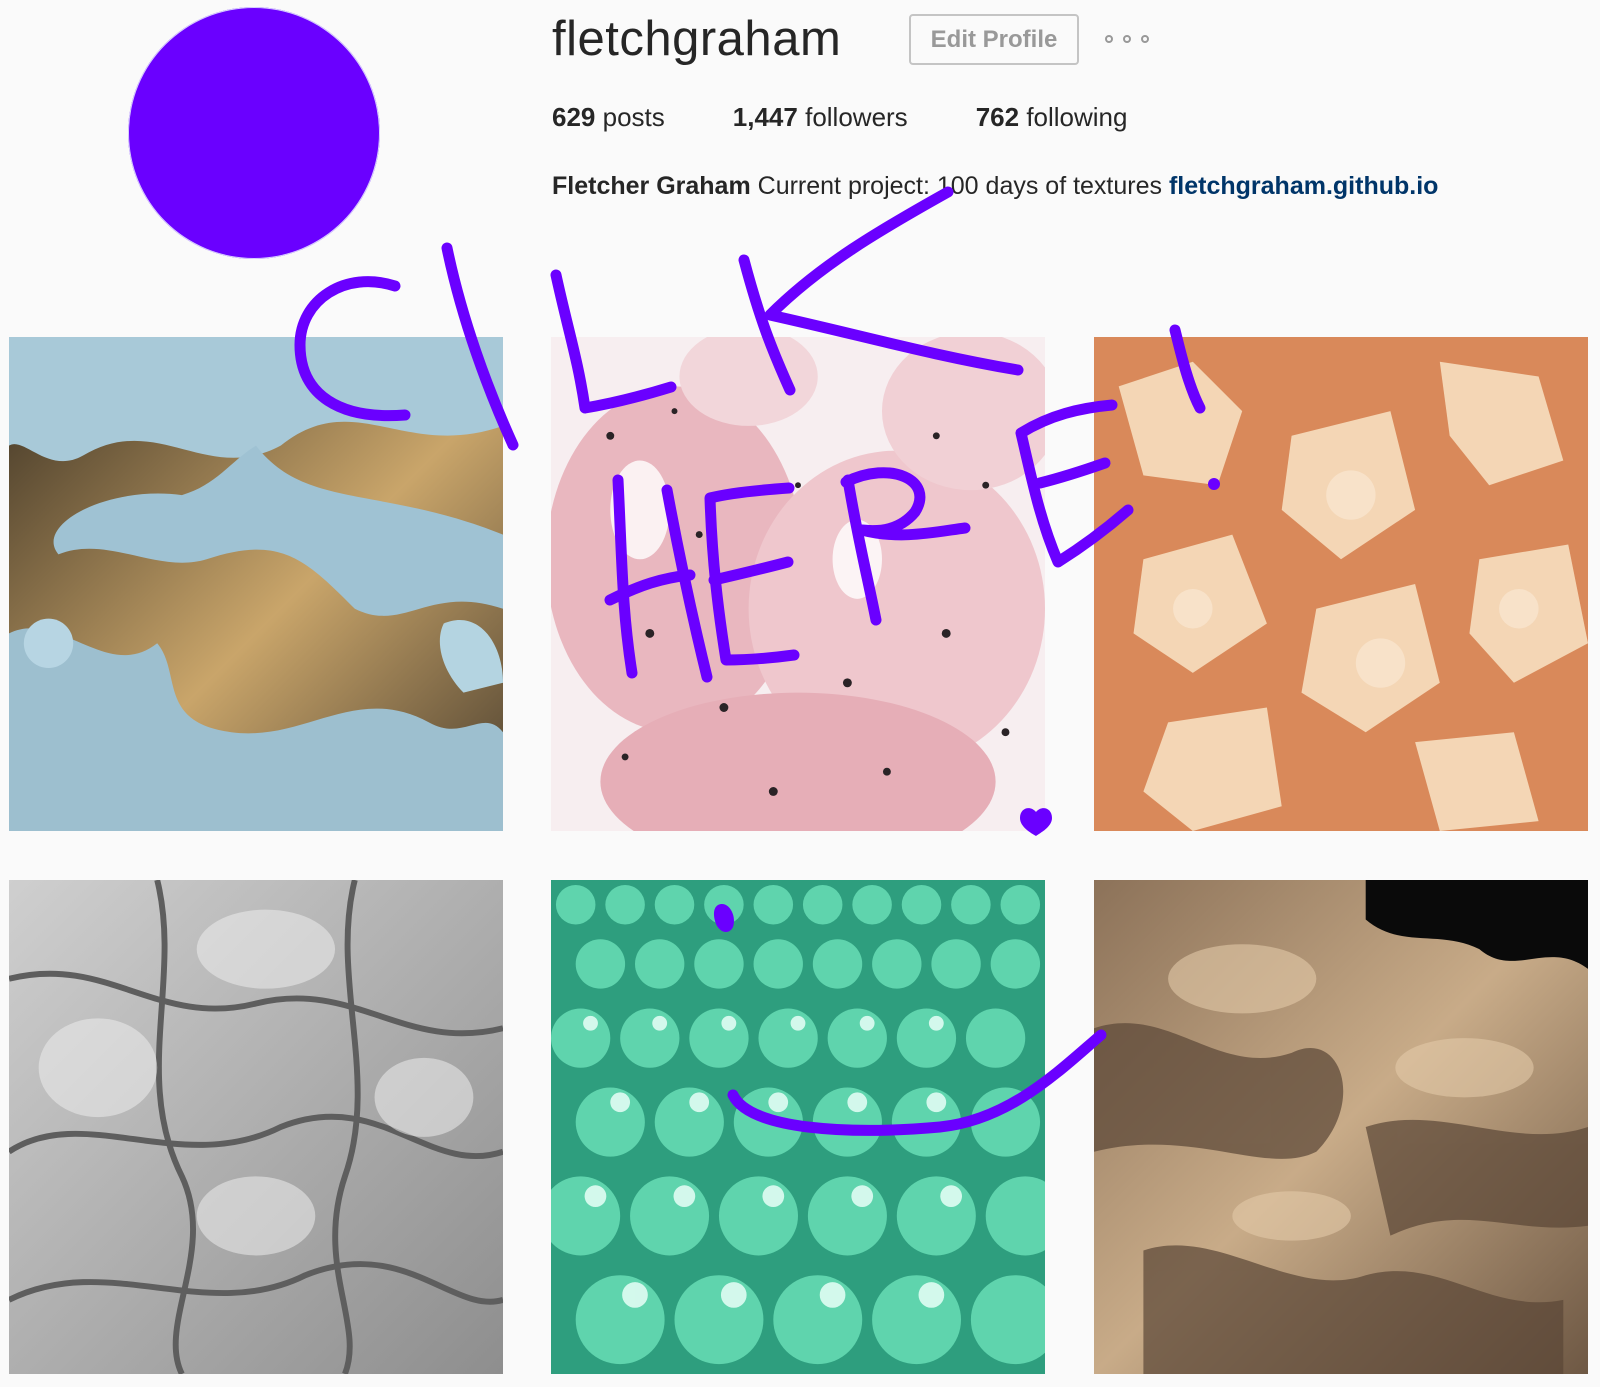 The image size is (1600, 1387). What do you see at coordinates (765, 117) in the screenshot?
I see `followers-count: 1,447` at bounding box center [765, 117].